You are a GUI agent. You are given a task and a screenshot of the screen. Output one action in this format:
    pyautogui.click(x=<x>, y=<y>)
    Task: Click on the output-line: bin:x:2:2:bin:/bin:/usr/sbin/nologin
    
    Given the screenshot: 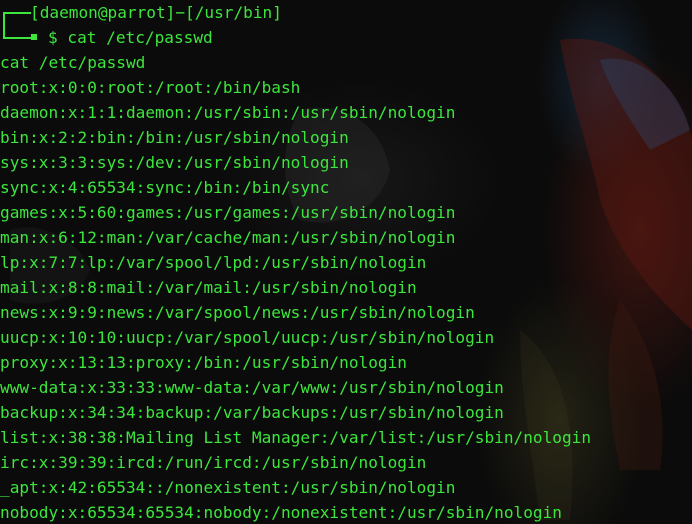 What is the action you would take?
    pyautogui.click(x=174, y=137)
    